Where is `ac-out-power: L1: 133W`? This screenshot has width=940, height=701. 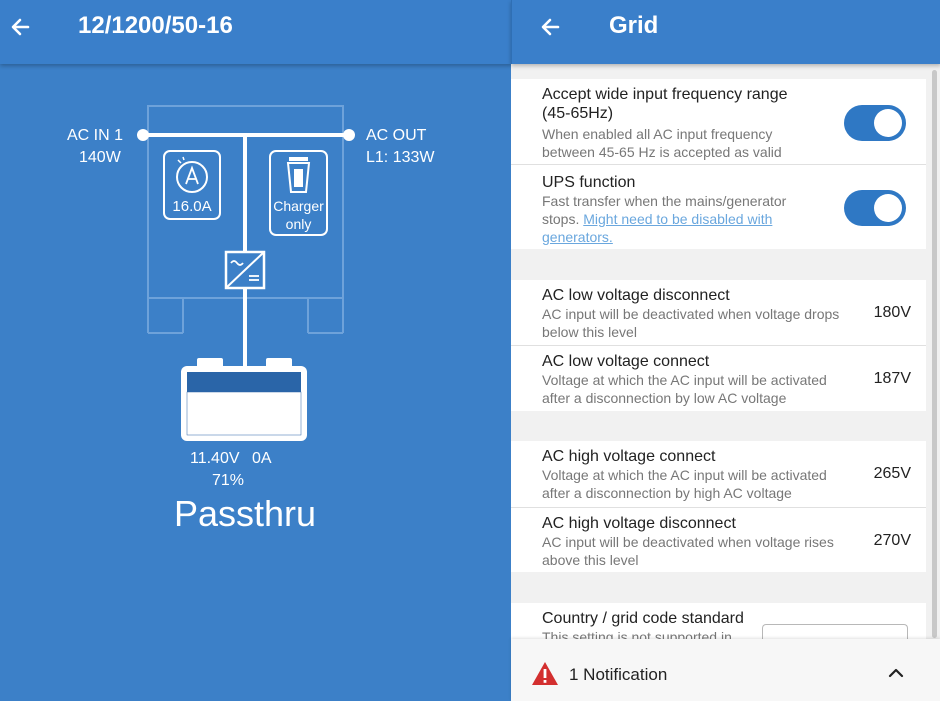 ac-out-power: L1: 133W is located at coordinates (400, 157).